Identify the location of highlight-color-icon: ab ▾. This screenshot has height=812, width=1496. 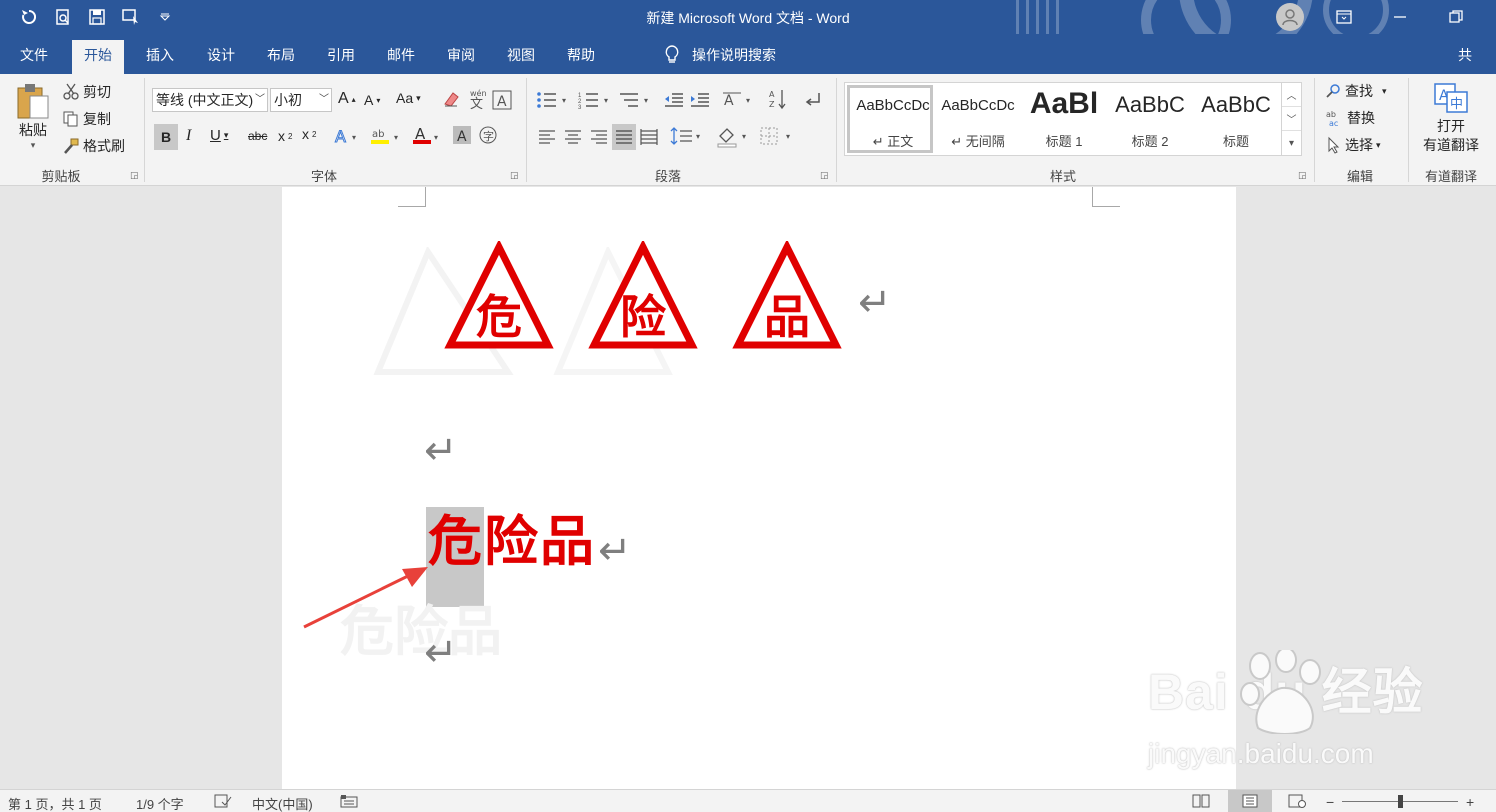
(386, 135).